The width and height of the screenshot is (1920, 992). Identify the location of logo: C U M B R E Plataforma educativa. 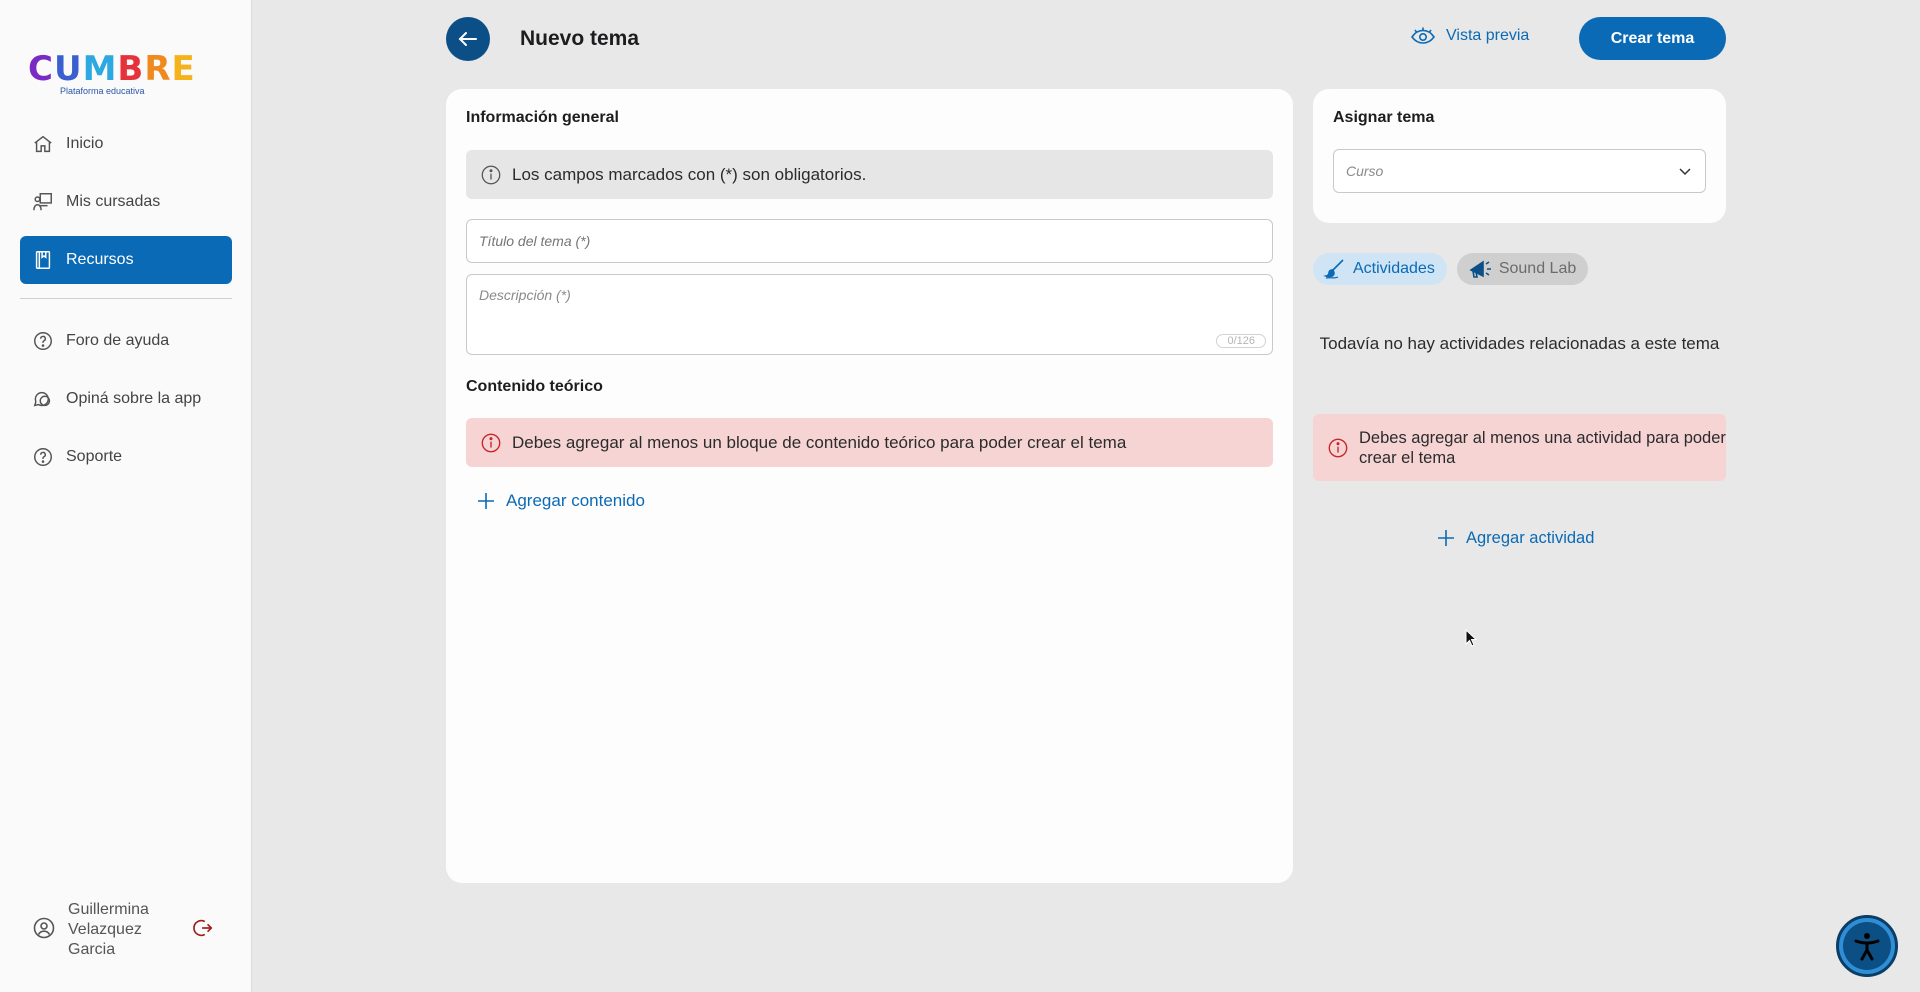
(111, 74).